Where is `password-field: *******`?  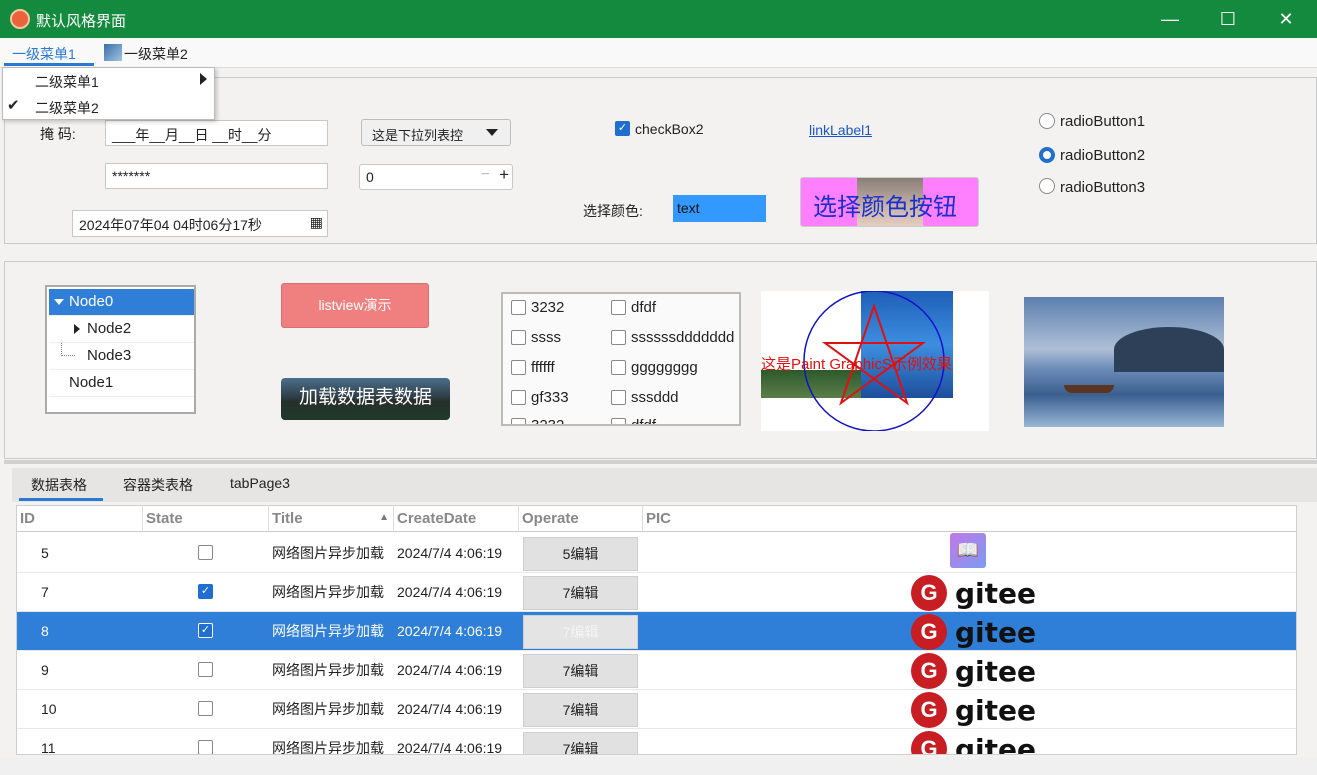 password-field: ******* is located at coordinates (216, 176).